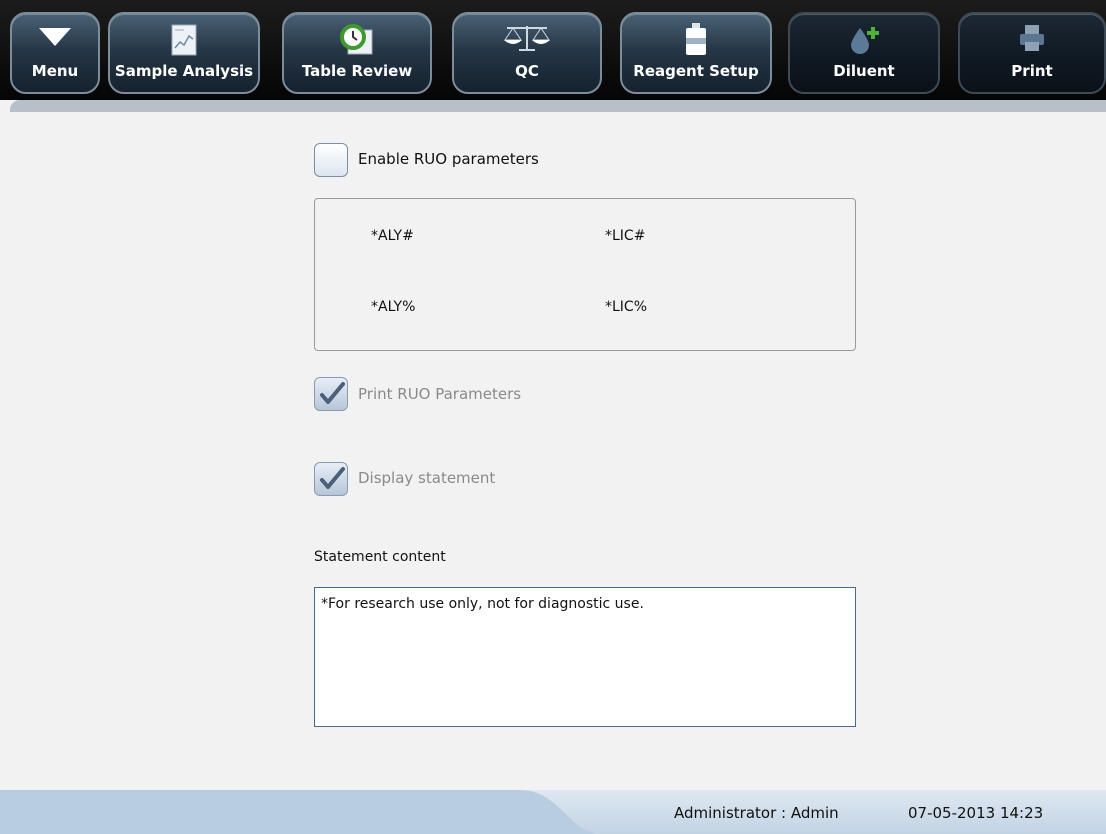  Describe the element at coordinates (55, 39) in the screenshot. I see `menu-dropdown-icon` at that location.